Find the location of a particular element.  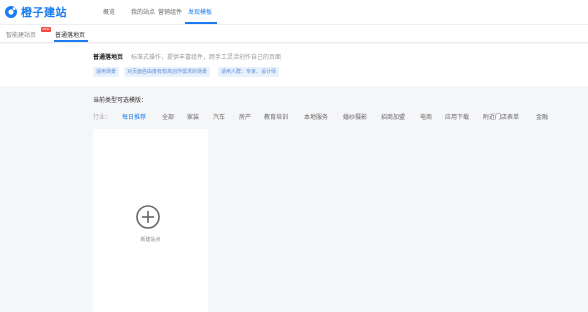

category-home-decor: 家装 is located at coordinates (193, 116).